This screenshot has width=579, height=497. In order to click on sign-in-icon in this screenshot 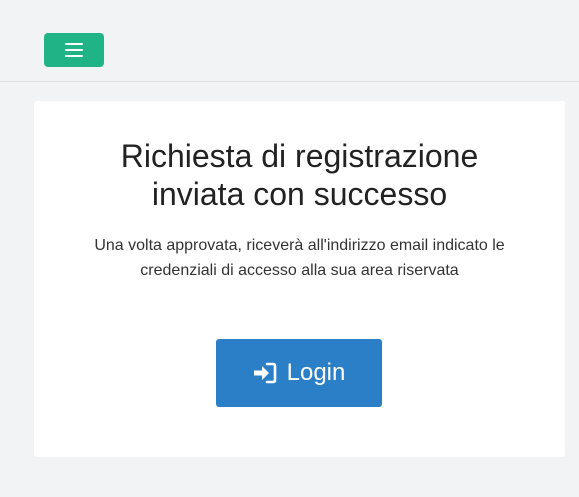, I will do `click(265, 373)`.